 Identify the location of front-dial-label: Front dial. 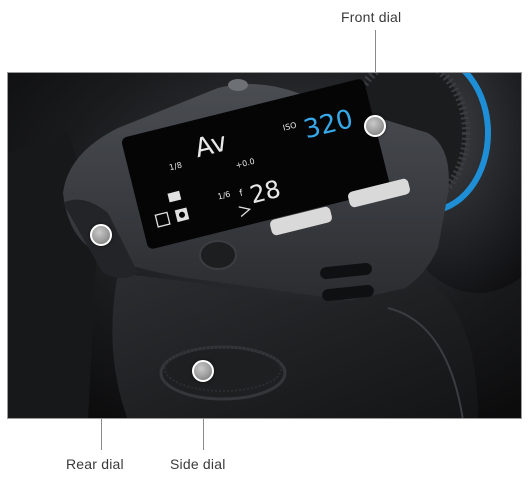
(371, 17).